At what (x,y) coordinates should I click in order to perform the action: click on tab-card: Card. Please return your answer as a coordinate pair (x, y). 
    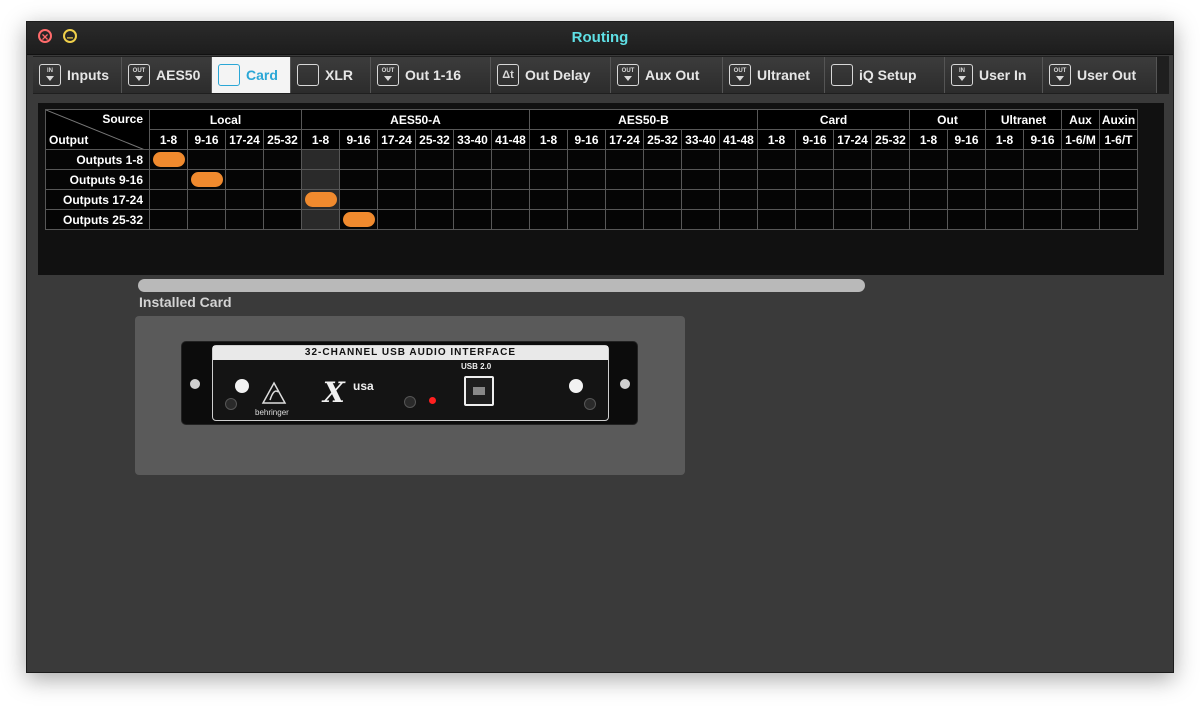
    Looking at the image, I should click on (251, 75).